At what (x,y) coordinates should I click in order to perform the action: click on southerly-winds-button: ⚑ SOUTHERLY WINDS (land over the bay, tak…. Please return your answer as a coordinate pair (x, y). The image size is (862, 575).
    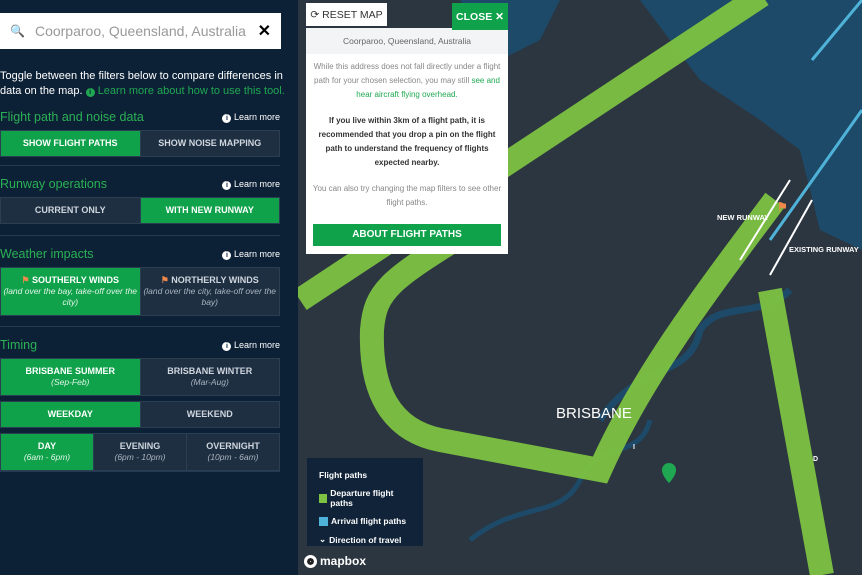
    Looking at the image, I should click on (70, 291).